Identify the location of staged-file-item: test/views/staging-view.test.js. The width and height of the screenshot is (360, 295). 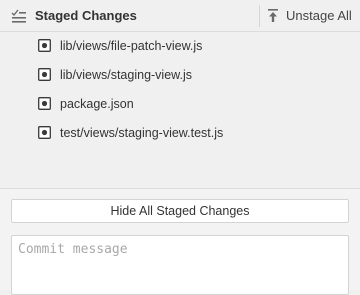
(180, 133).